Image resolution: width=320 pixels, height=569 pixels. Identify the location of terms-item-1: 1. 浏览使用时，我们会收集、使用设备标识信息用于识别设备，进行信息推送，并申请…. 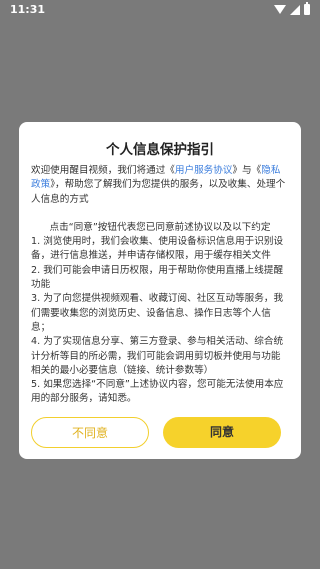
(157, 249).